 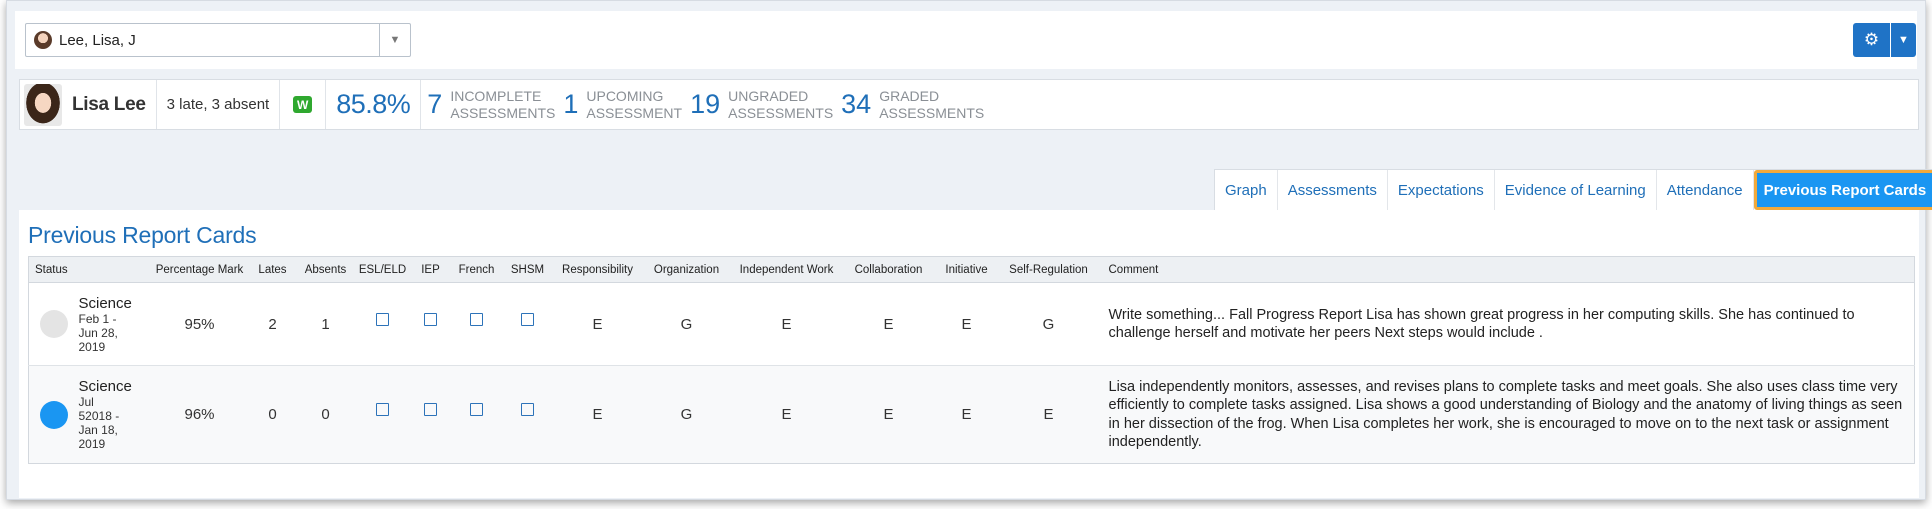 I want to click on gear-icon: ⚙, so click(x=1871, y=39).